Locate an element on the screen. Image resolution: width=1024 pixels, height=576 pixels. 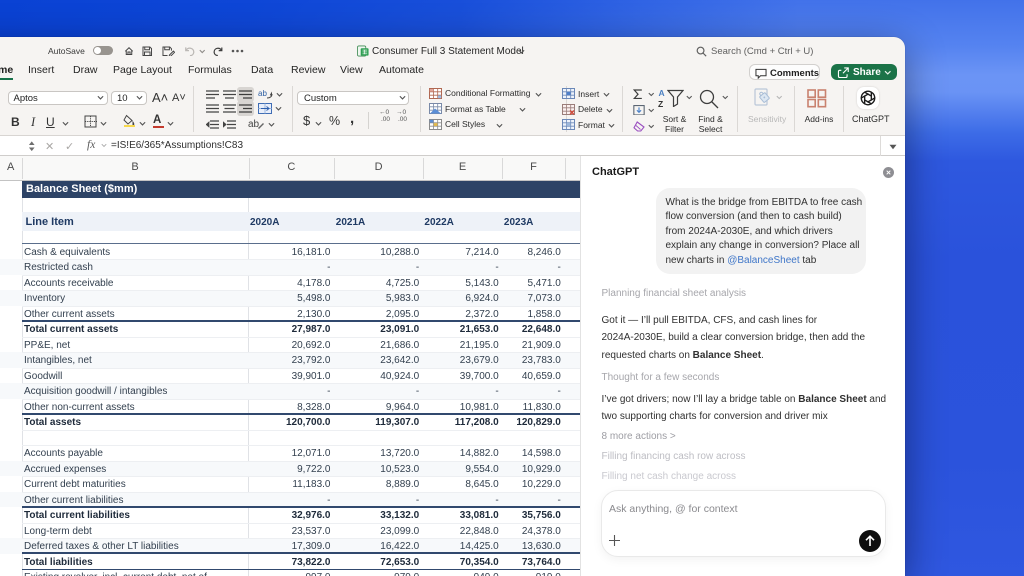
svg-text: ←0 is located at coordinates (384, 112).